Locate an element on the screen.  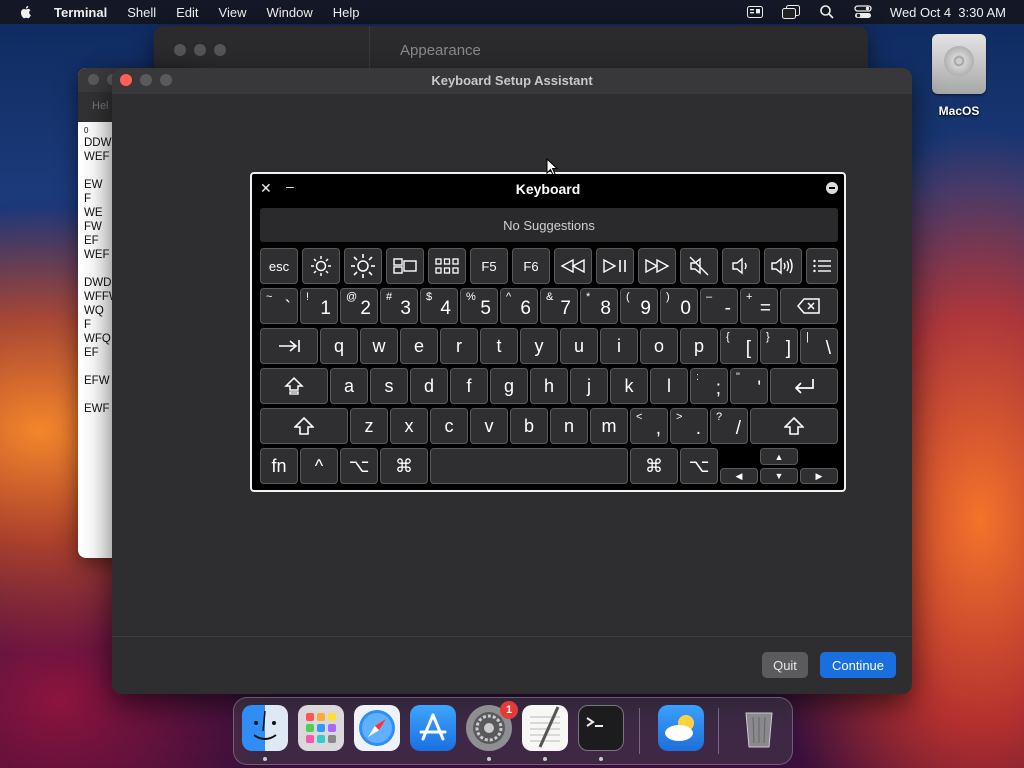
key-play-pause is located at coordinates (615, 266).